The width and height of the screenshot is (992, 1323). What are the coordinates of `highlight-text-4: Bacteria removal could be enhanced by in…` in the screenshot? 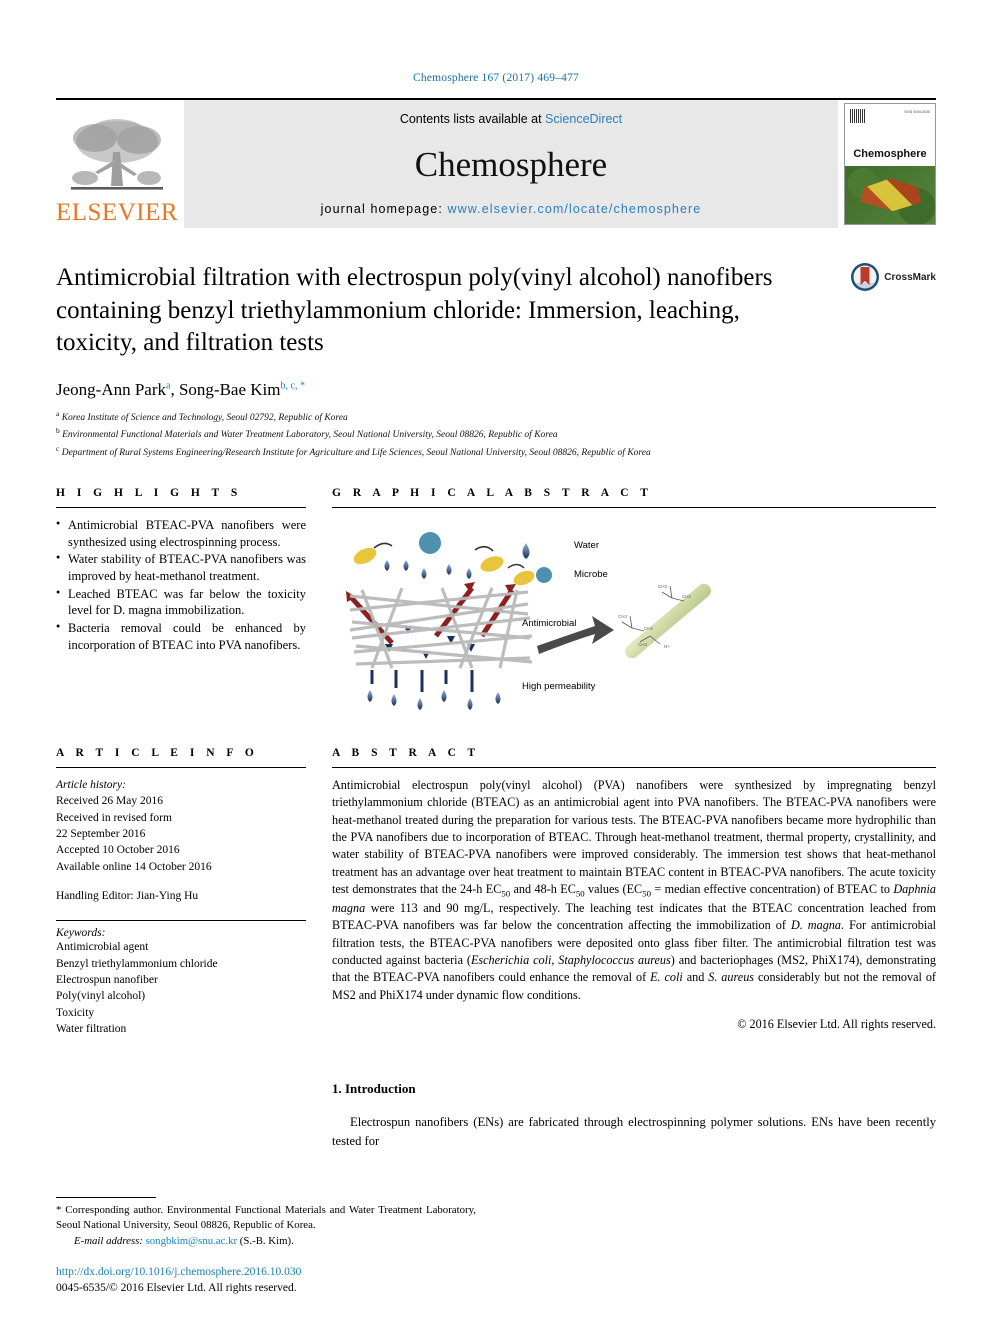 It's located at (187, 636).